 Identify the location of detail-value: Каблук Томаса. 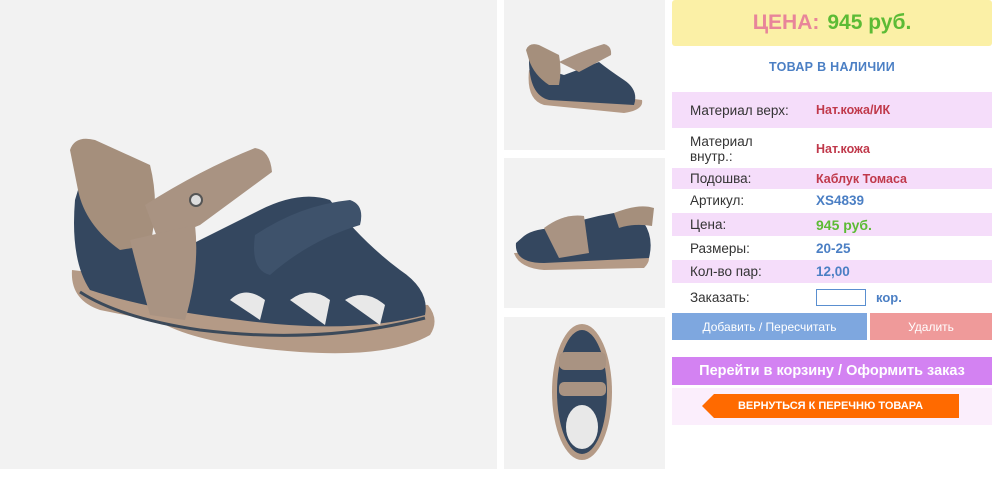
(862, 178).